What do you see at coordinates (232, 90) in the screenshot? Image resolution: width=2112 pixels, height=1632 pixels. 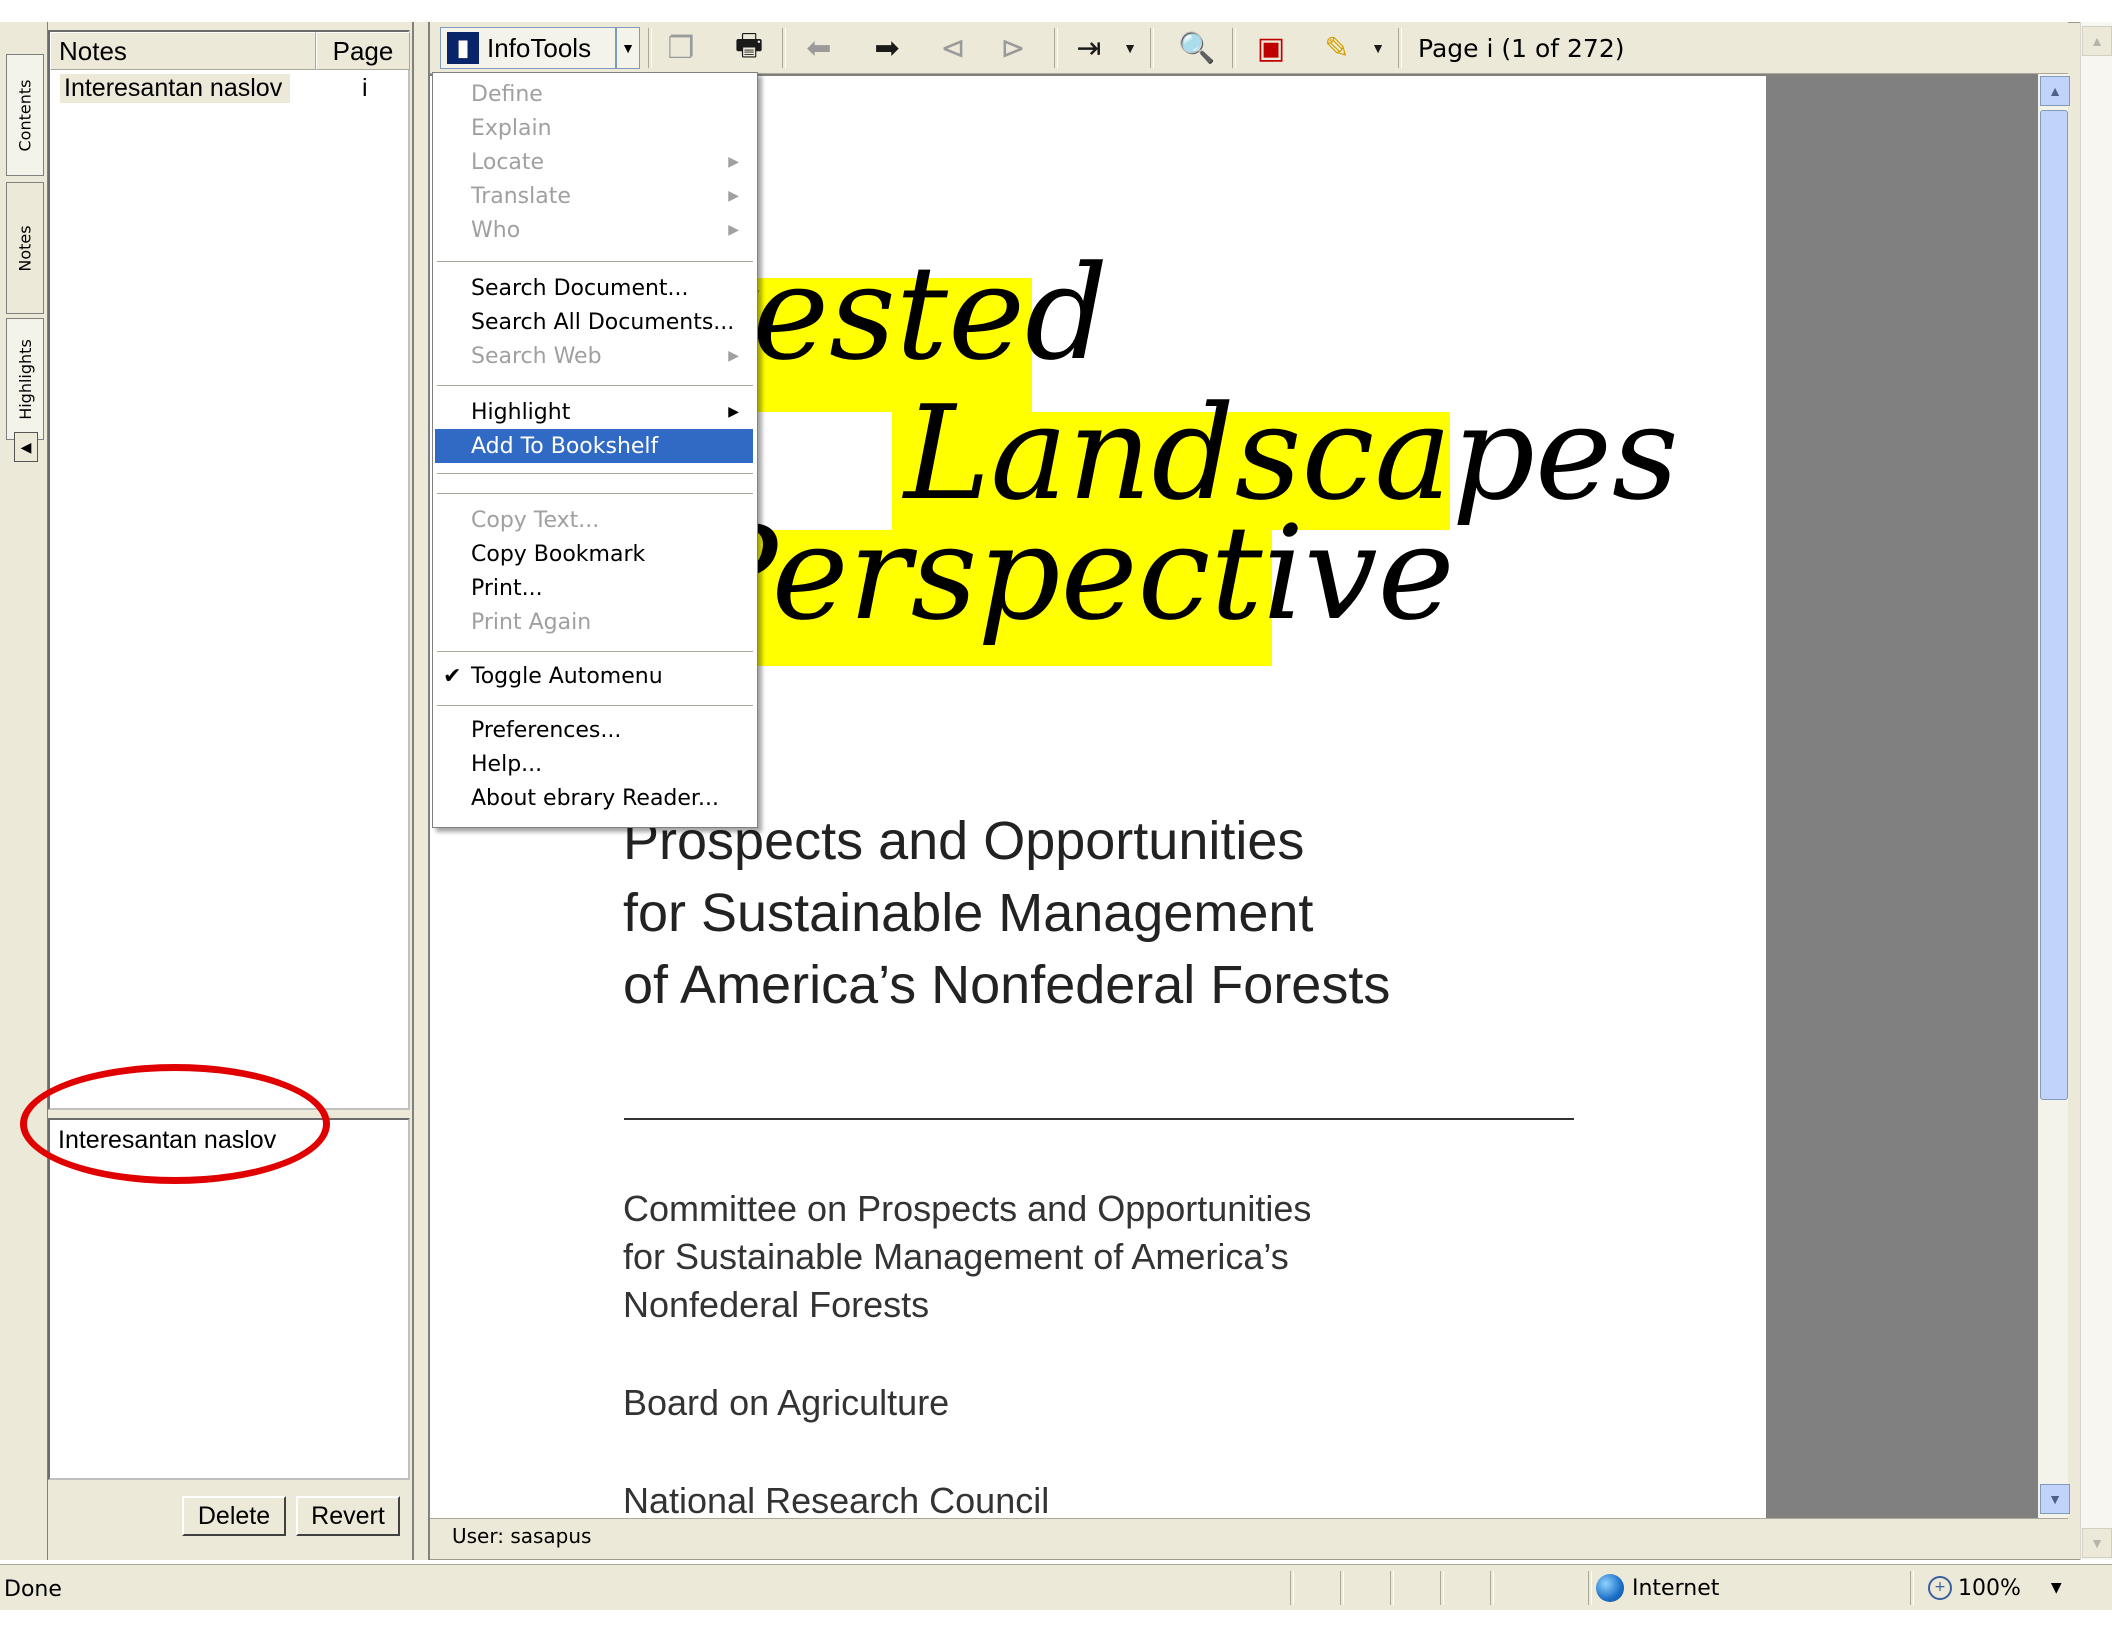 I see `list-item: Interesantan naslov i` at bounding box center [232, 90].